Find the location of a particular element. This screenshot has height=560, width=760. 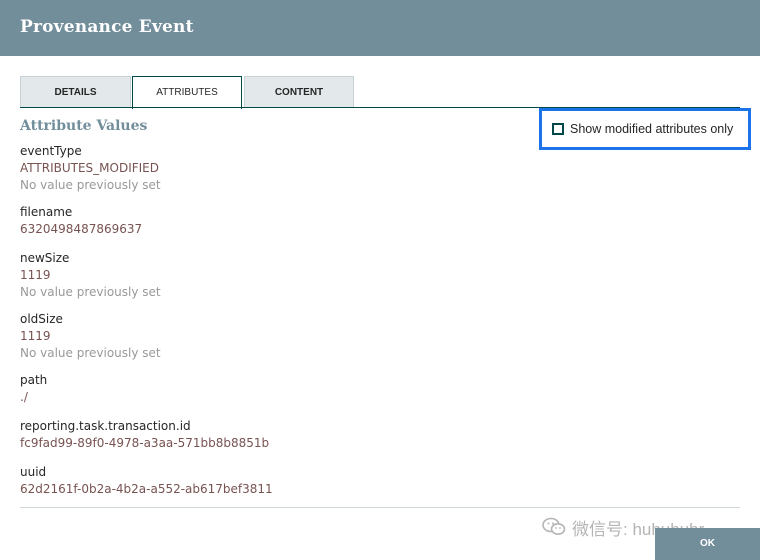

attribute-value: ./ is located at coordinates (24, 397).